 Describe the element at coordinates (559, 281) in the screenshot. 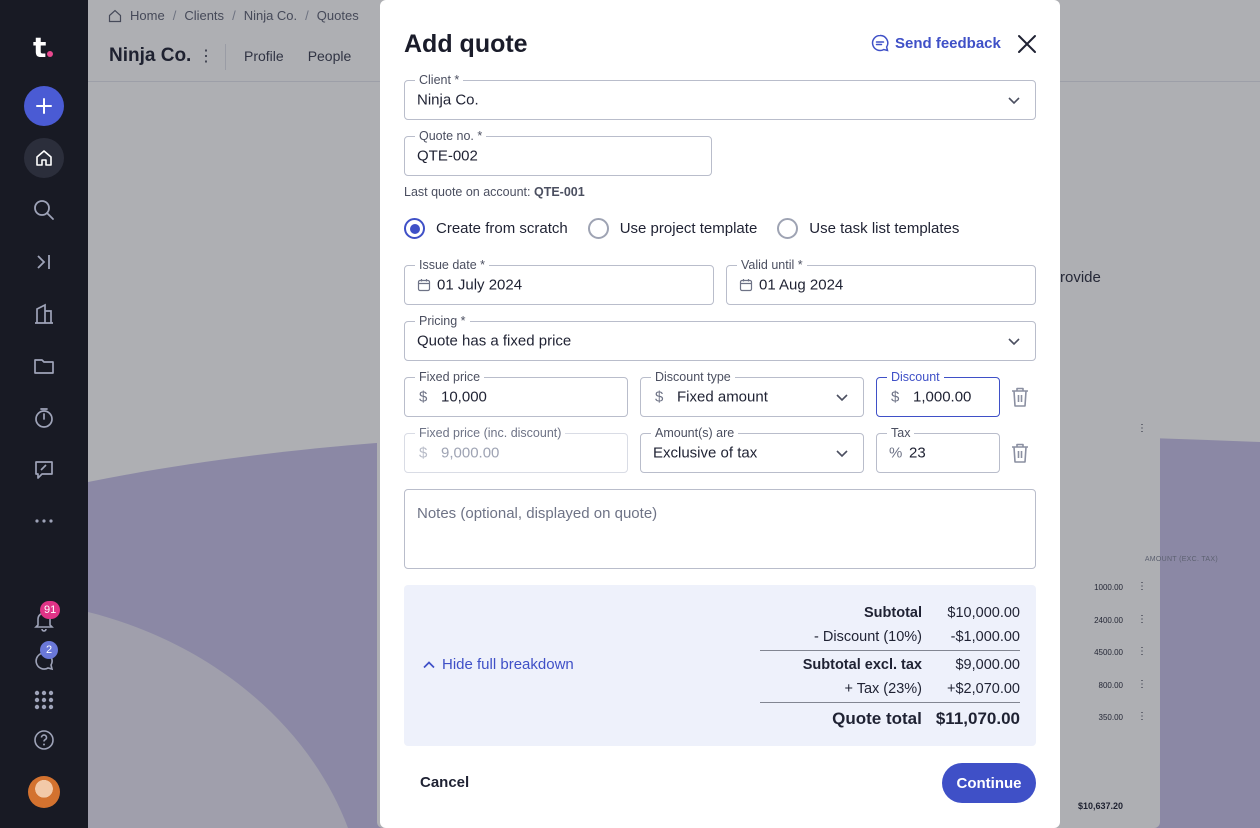

I see `issue-date-picker: Issue date * 01 July 2024` at that location.